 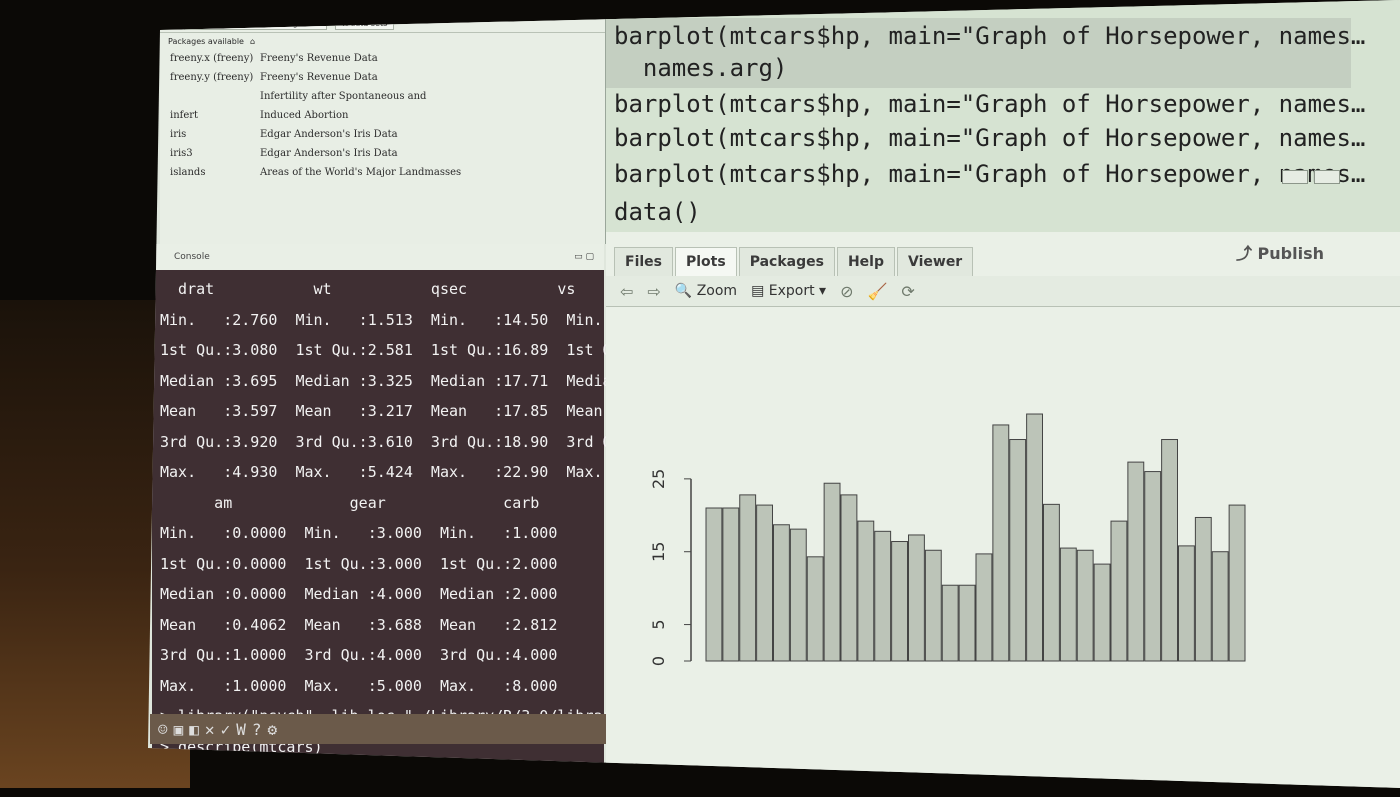 What do you see at coordinates (197, 7) in the screenshot?
I see `menu-app: RStudio` at bounding box center [197, 7].